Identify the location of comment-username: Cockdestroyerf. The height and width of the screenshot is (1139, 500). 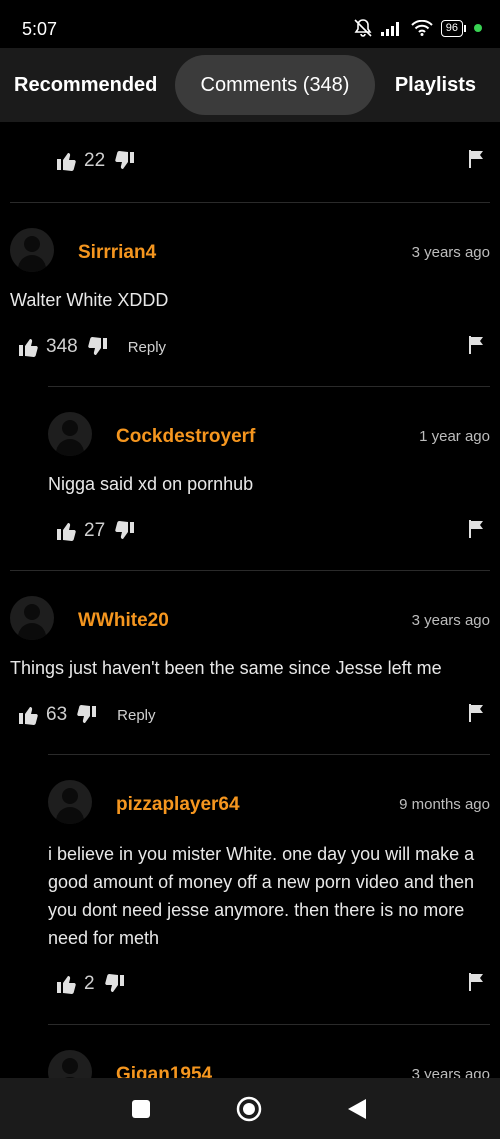
(185, 437).